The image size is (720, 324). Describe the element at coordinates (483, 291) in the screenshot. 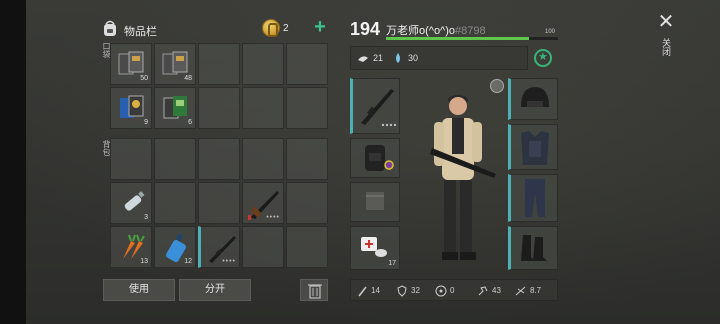

I see `speed-icon` at that location.